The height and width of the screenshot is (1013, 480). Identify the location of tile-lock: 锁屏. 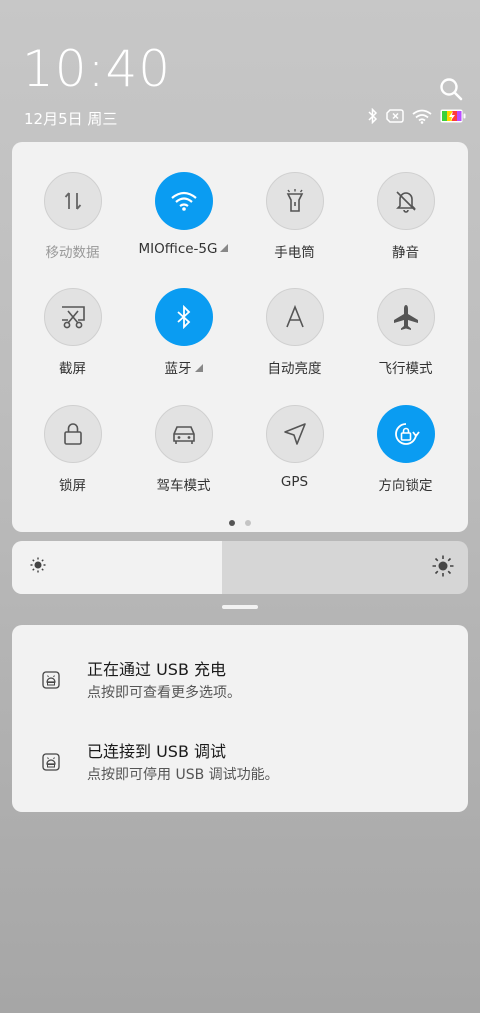
(72, 449).